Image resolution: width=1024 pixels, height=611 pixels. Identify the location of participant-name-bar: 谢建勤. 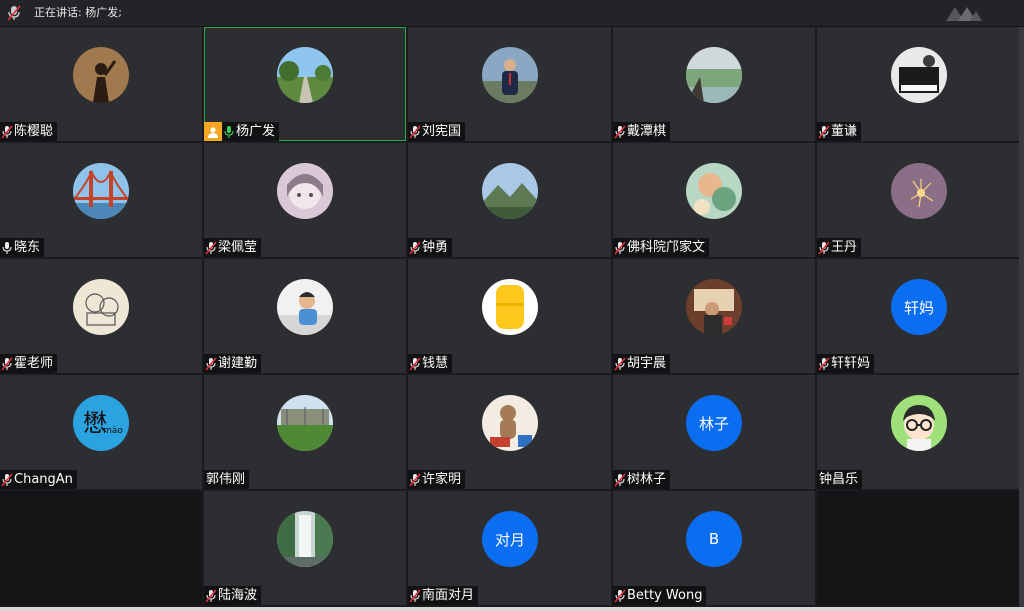
(233, 363).